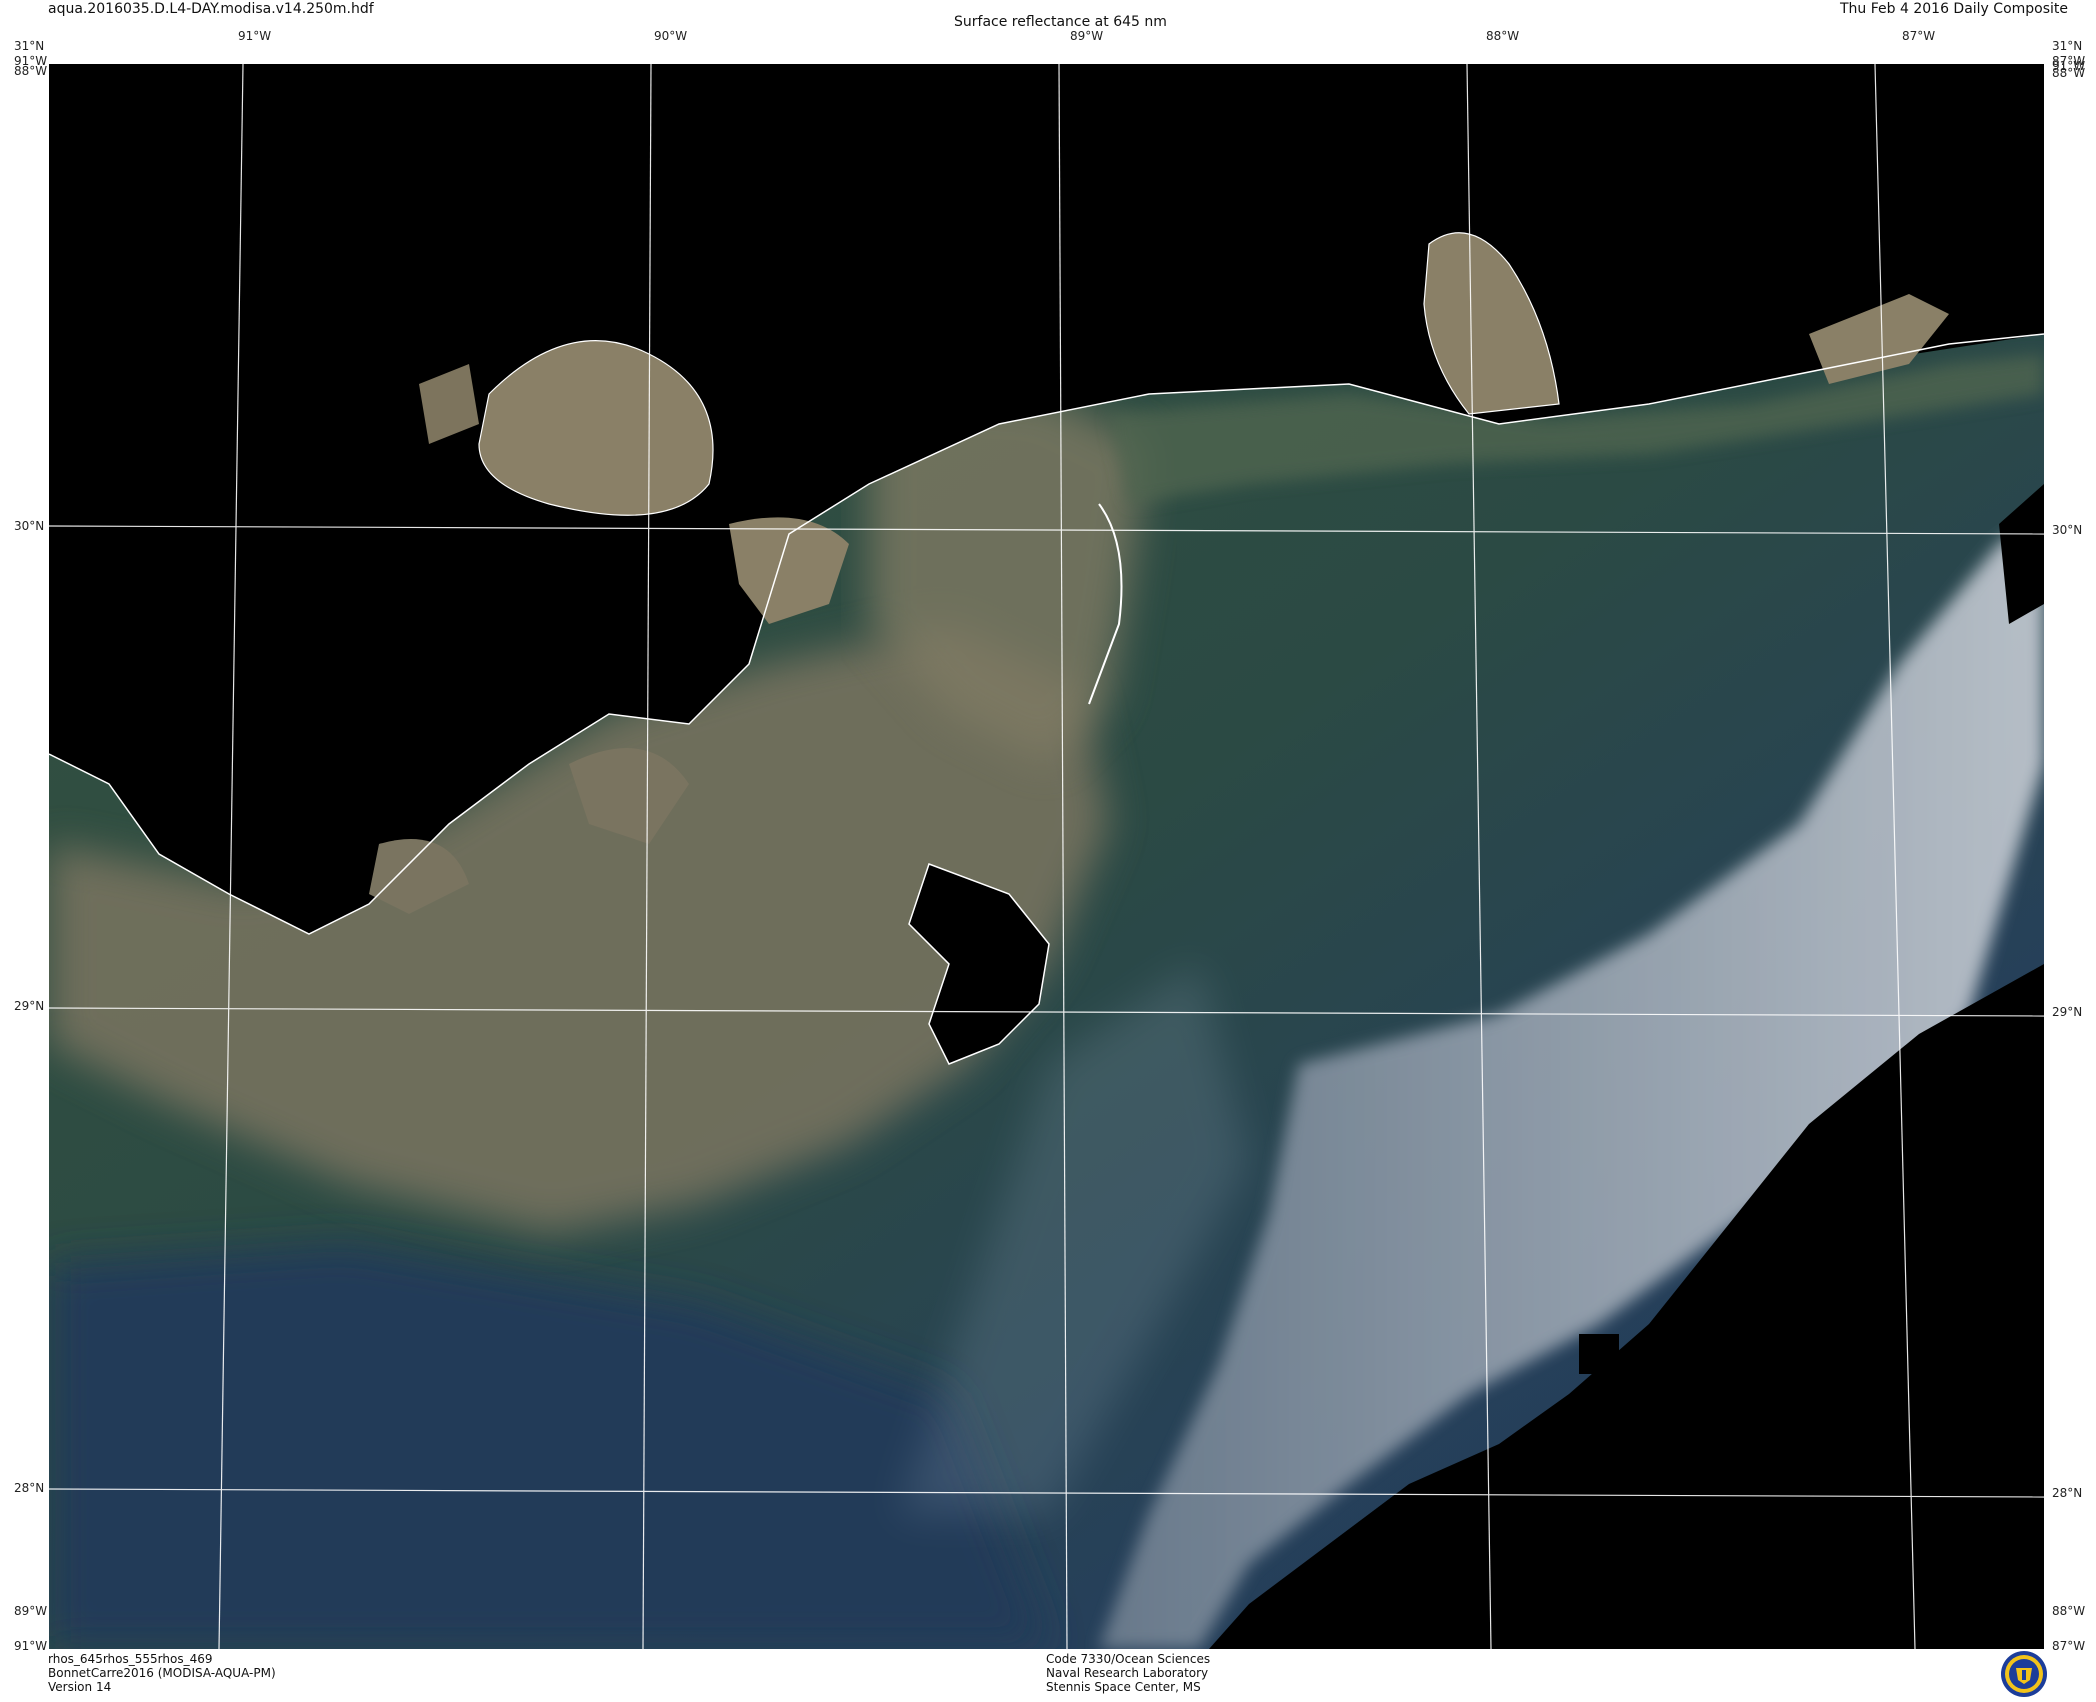 The height and width of the screenshot is (1702, 2096). What do you see at coordinates (1503, 36) in the screenshot?
I see `lon-label: 88°W` at bounding box center [1503, 36].